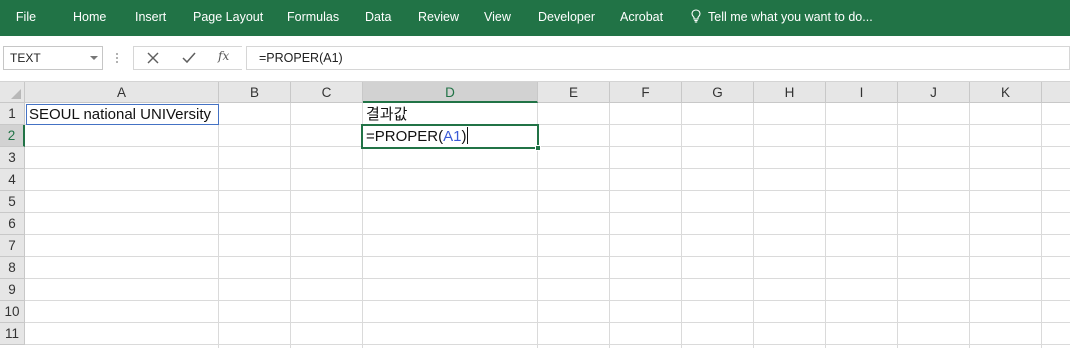 The width and height of the screenshot is (1070, 348). I want to click on tab-acrobat: Acrobat, so click(641, 18).